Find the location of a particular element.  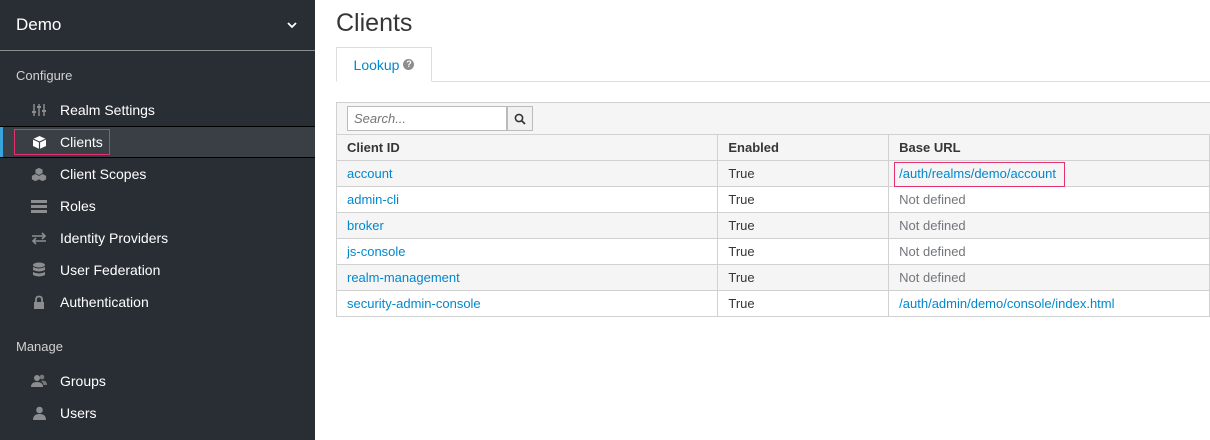

client-link: security-admin-console is located at coordinates (414, 303).